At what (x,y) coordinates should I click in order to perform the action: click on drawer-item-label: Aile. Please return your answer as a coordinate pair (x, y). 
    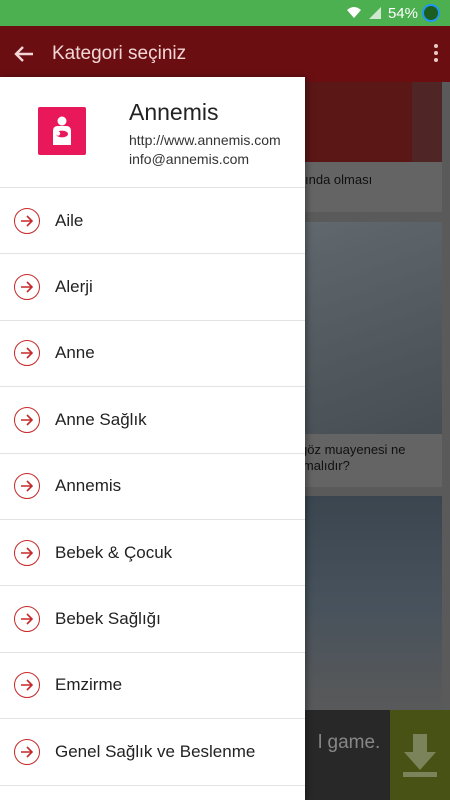
    Looking at the image, I should click on (69, 220).